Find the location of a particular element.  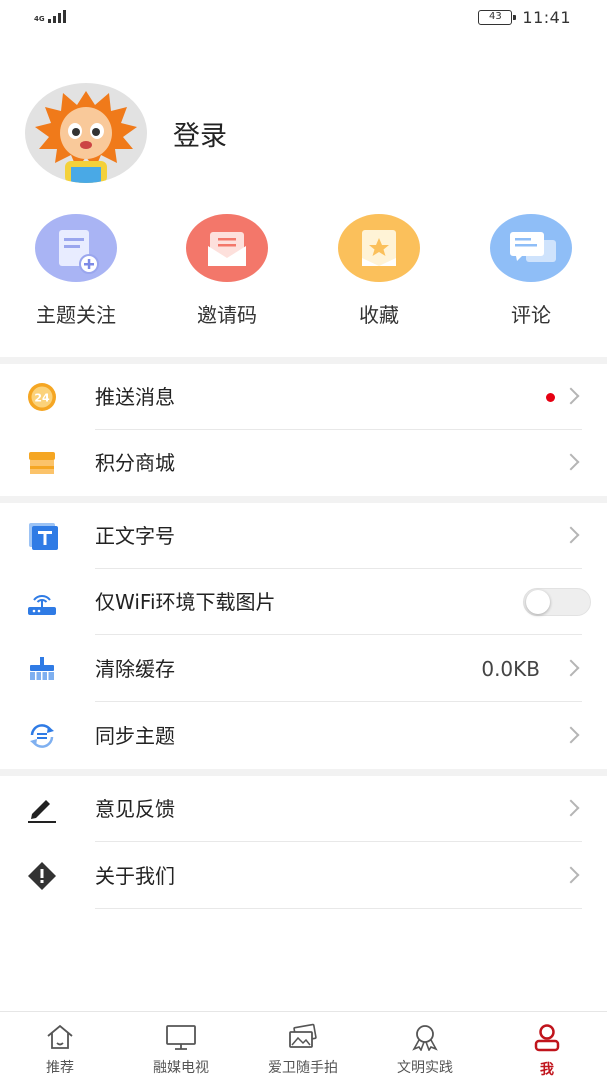

push-24-icon: 24 is located at coordinates (42, 397).